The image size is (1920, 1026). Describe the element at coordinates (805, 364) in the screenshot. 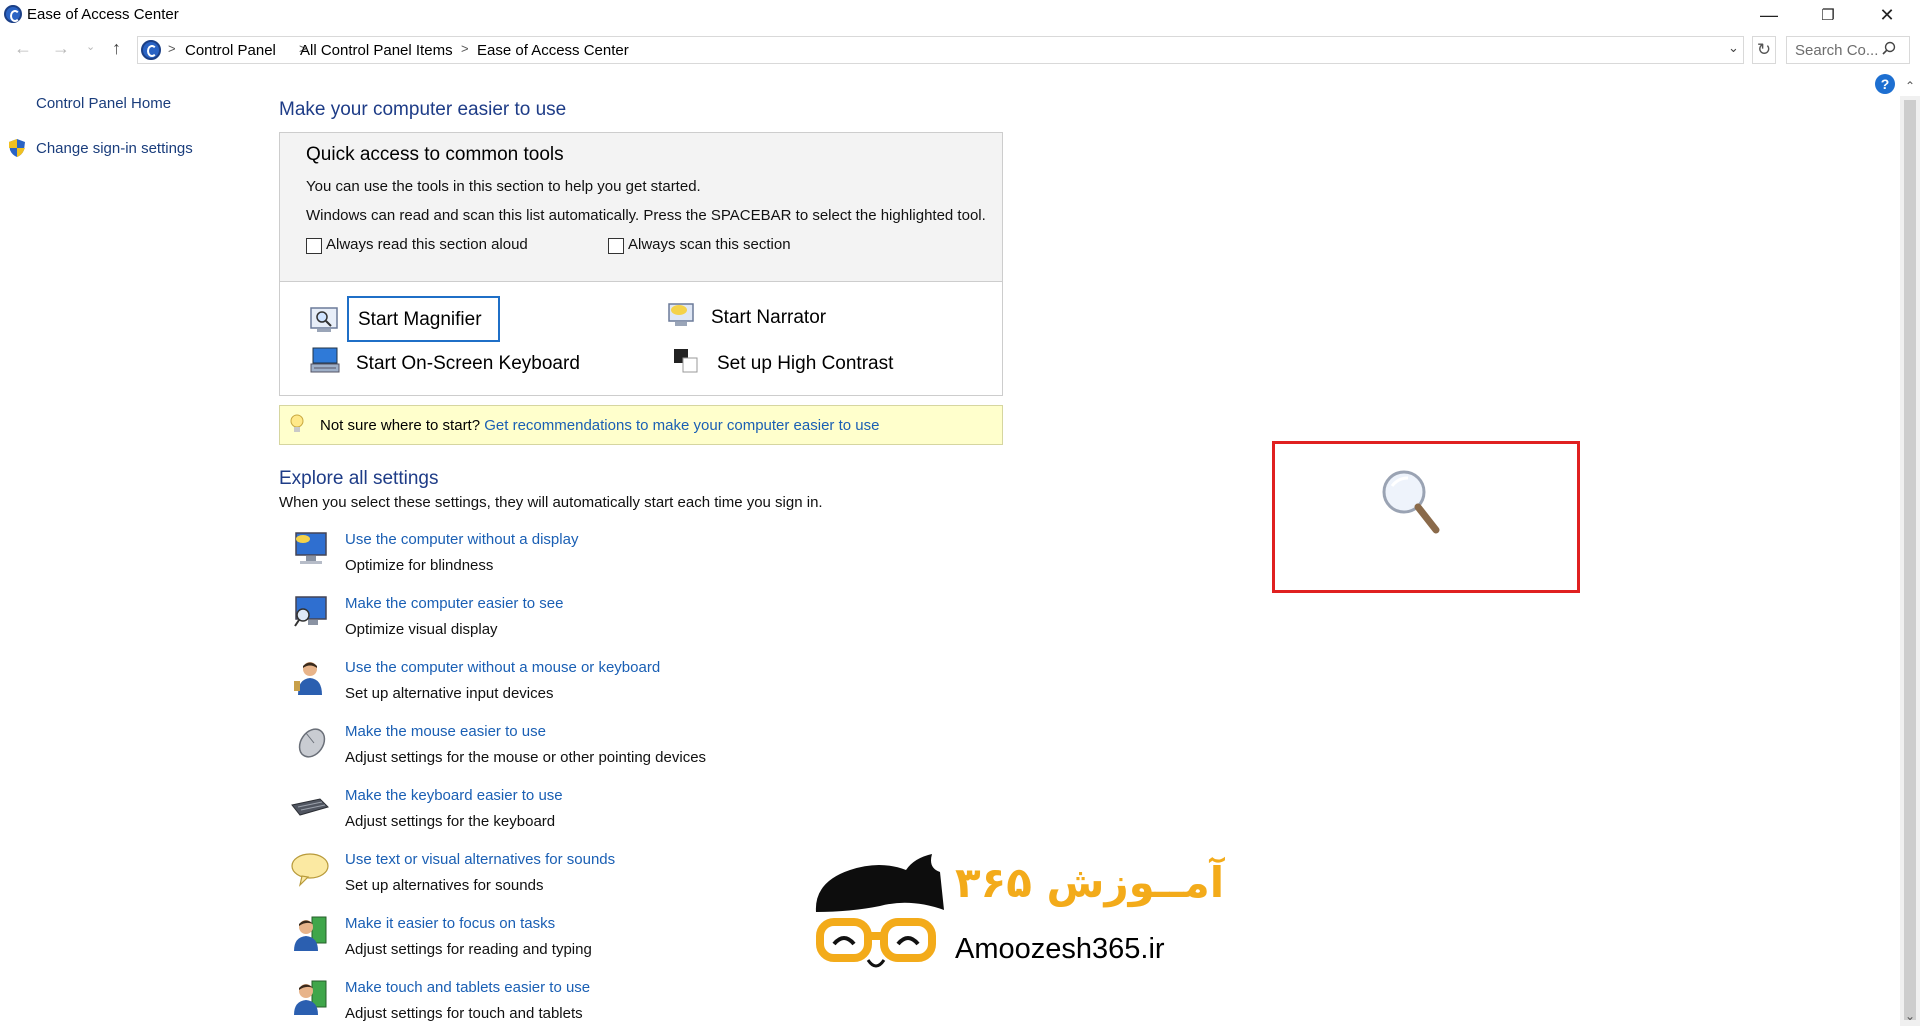

I see `set-up-high-contrast-button: Set up High Contrast` at that location.